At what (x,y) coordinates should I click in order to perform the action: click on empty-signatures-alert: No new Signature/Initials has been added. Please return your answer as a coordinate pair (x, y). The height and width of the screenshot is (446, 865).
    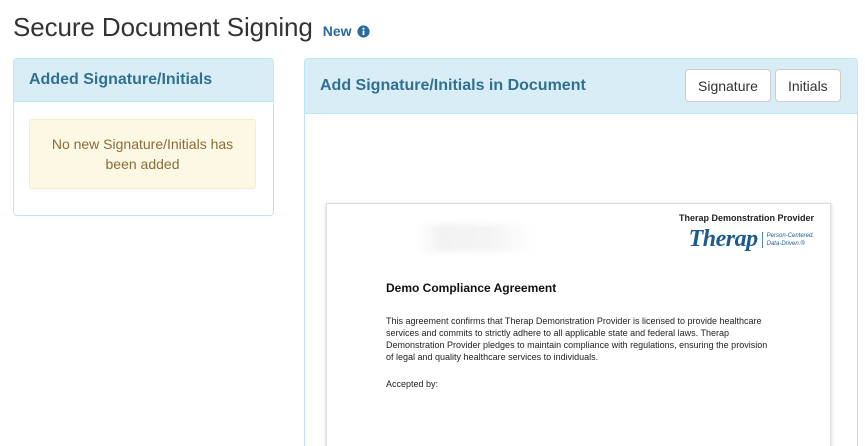
    Looking at the image, I should click on (142, 154).